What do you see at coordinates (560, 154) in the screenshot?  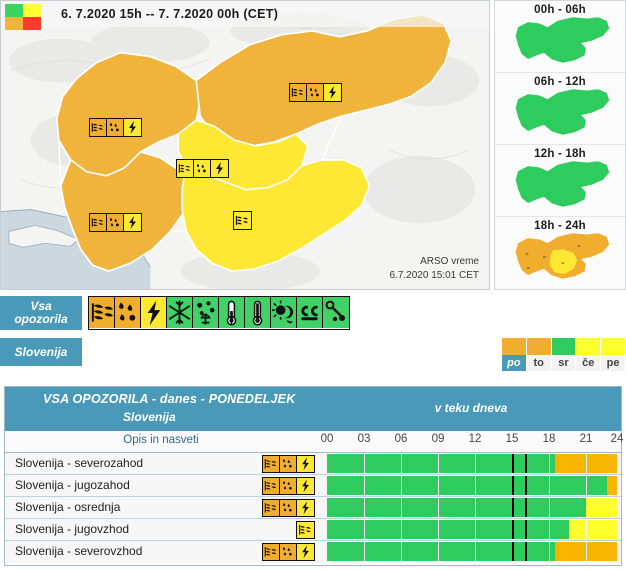 I see `period-label: 12h - 18h` at bounding box center [560, 154].